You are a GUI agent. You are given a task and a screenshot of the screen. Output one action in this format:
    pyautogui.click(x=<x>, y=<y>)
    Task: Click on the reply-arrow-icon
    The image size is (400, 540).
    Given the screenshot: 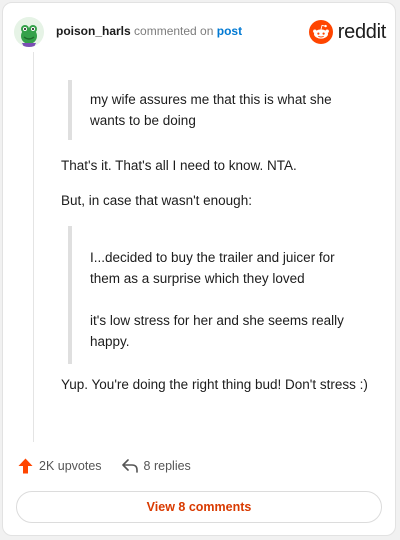 What is the action you would take?
    pyautogui.click(x=129, y=466)
    